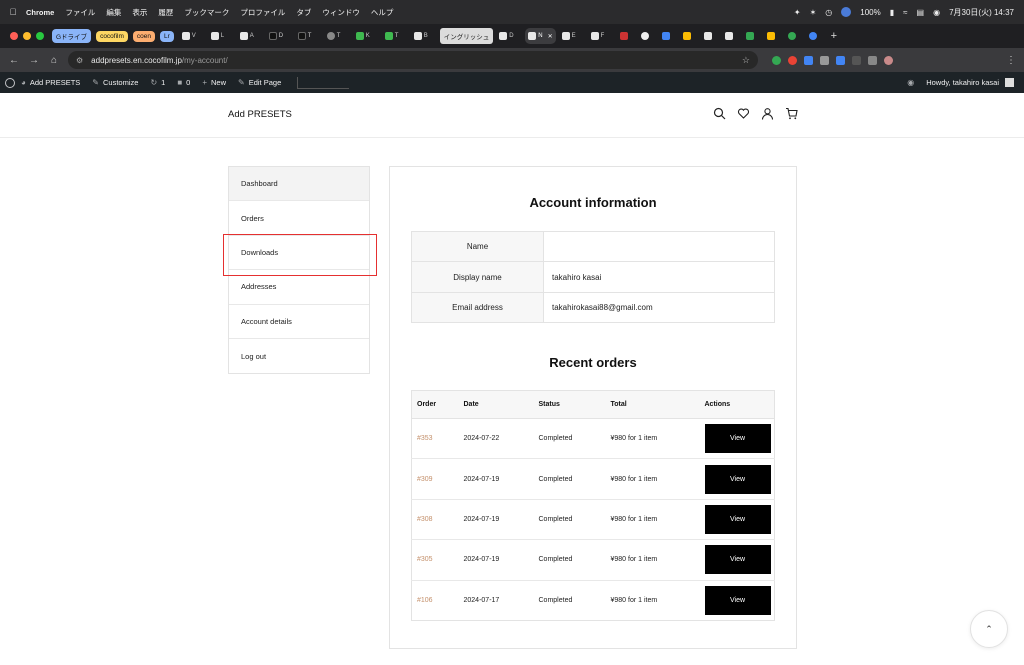  I want to click on zoom-window-button, so click(40, 36).